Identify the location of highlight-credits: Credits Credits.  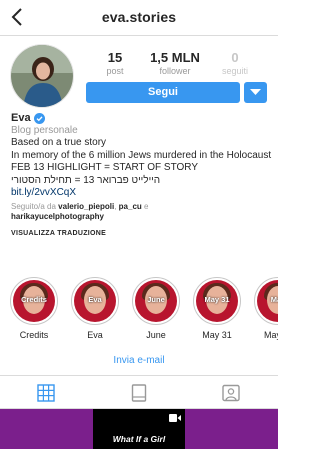
(34, 308).